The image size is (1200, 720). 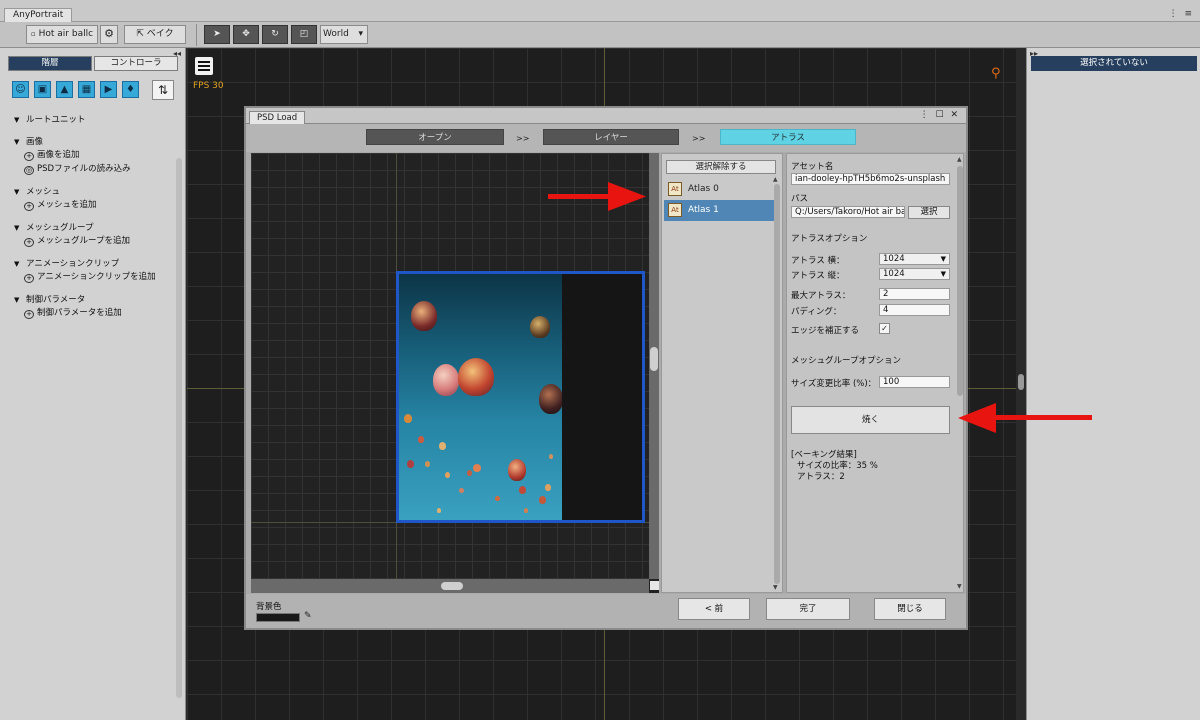 I want to click on step-arrow: >>, so click(x=523, y=138).